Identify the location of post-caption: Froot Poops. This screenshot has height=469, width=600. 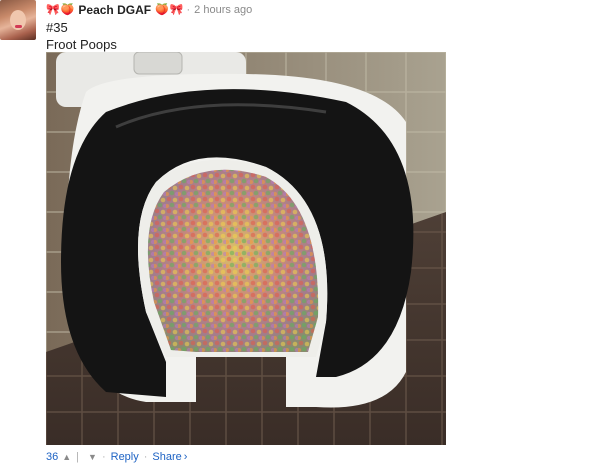
(81, 44).